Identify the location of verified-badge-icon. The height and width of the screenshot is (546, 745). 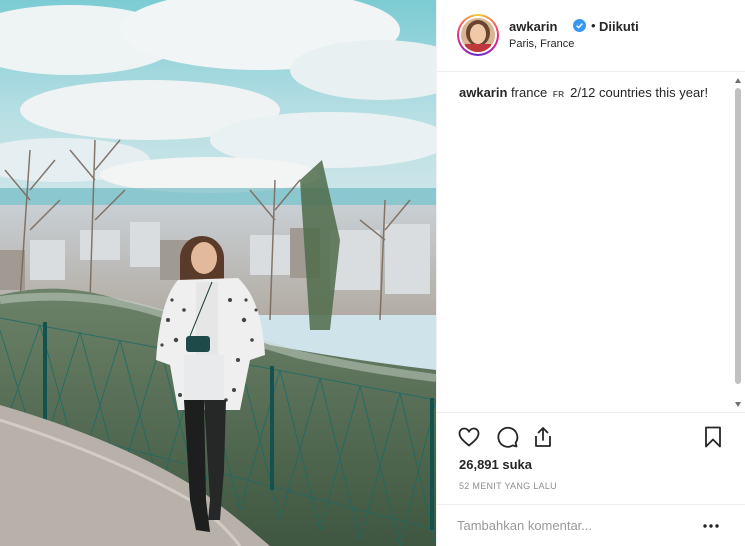
(579, 25).